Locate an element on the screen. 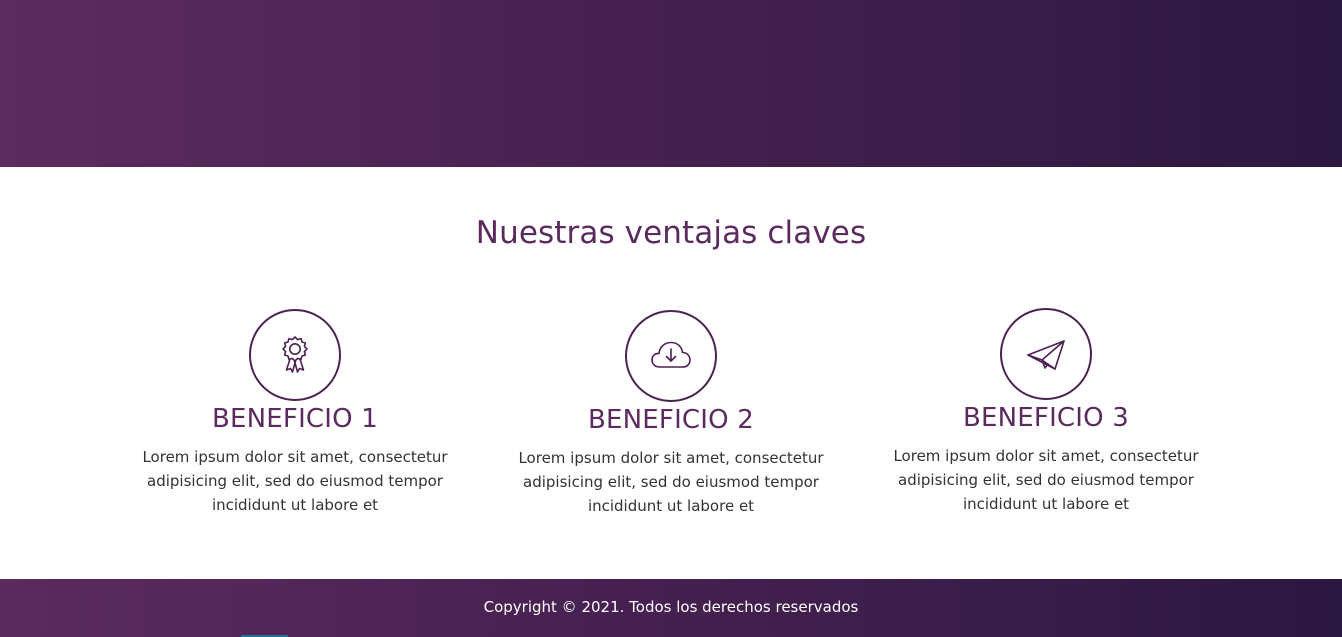 The image size is (1342, 637). section-title: Nuestras ventajas claves is located at coordinates (671, 233).